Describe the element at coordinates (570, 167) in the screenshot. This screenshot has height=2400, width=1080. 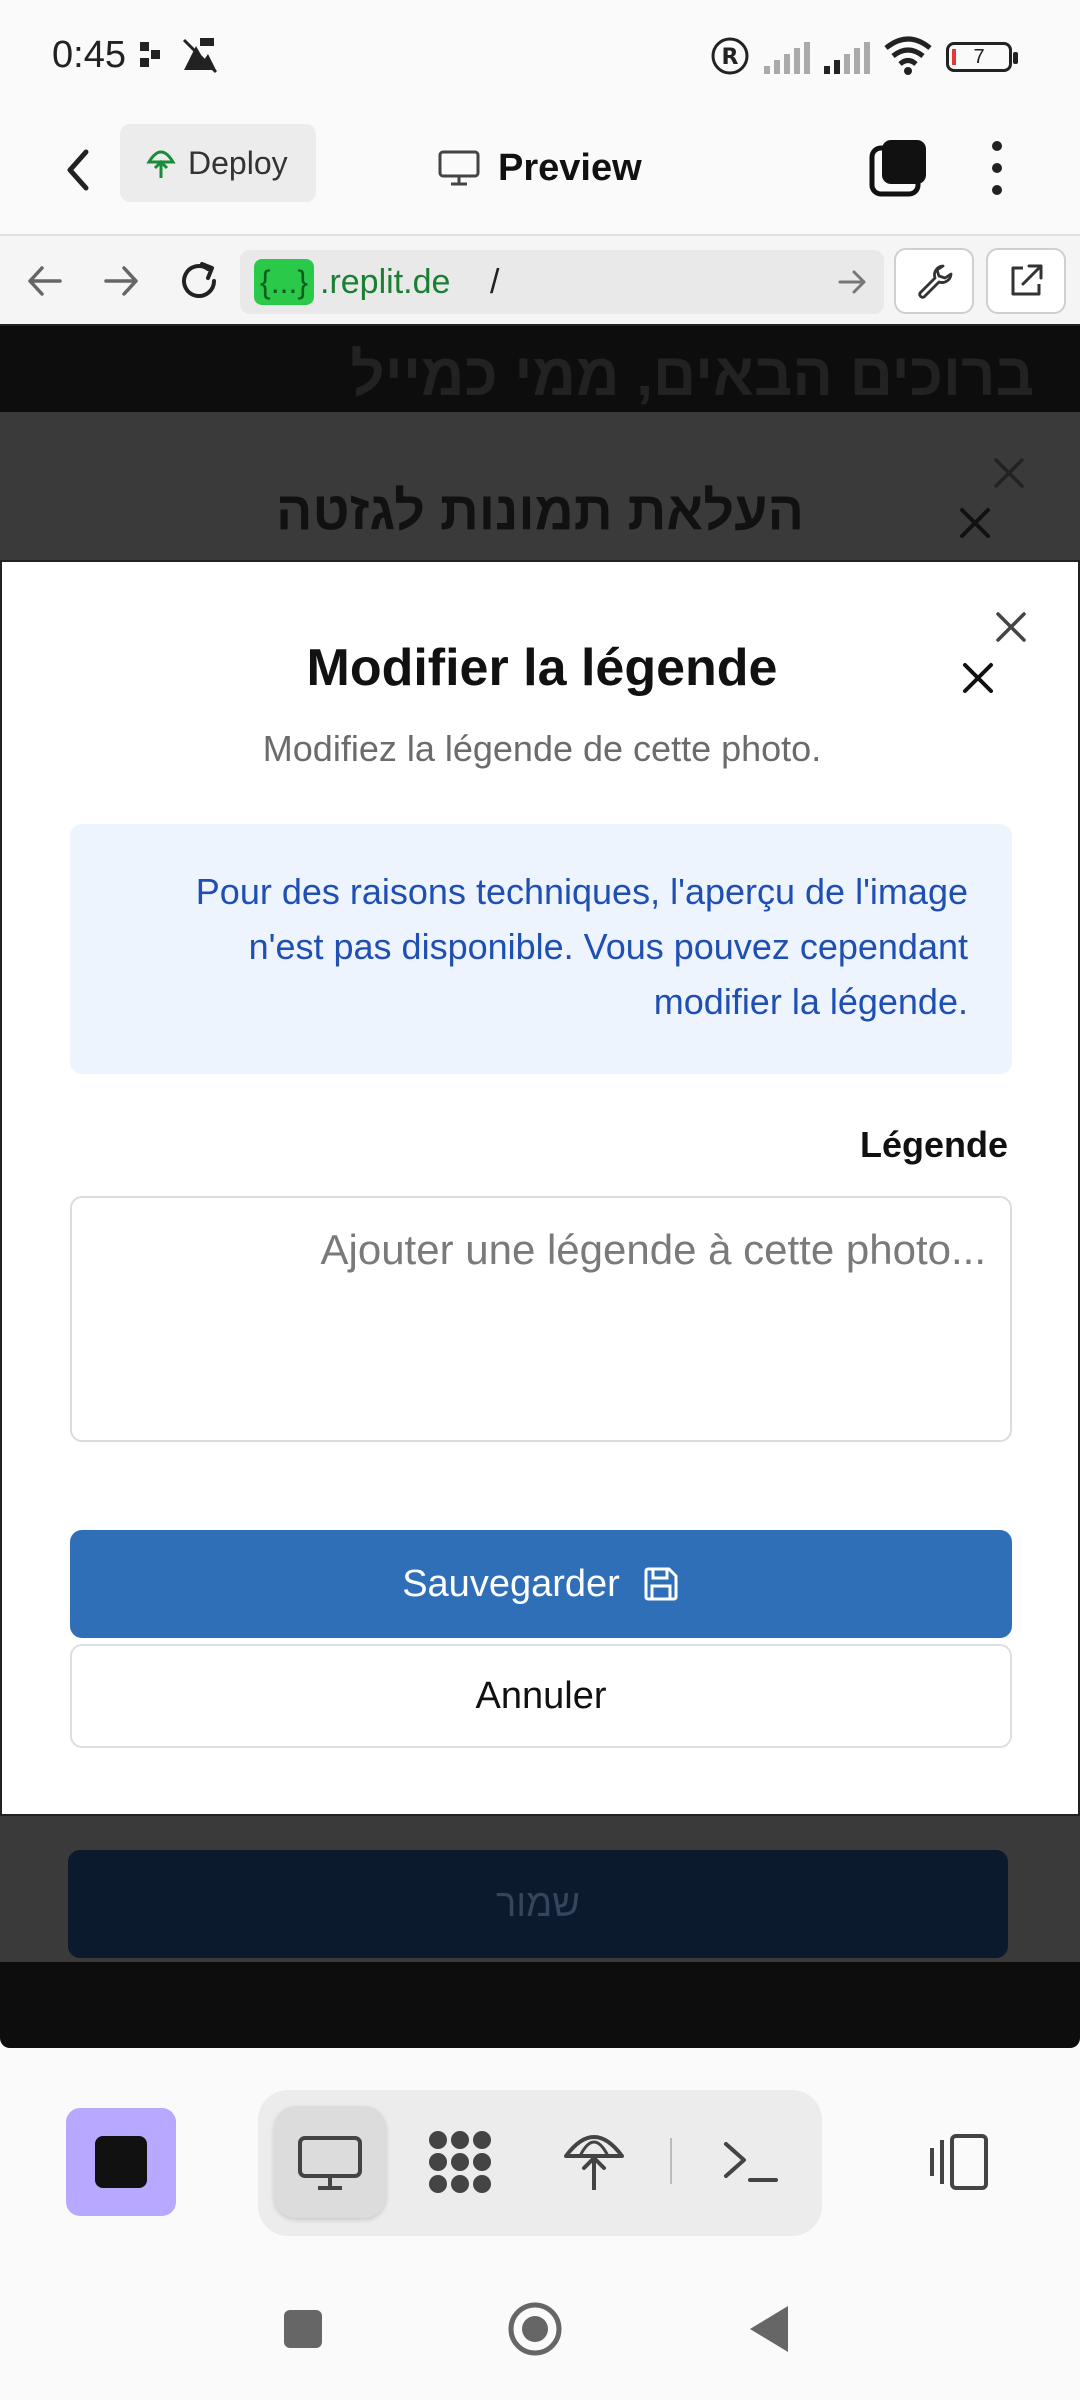
I see `preview-label: Preview` at that location.